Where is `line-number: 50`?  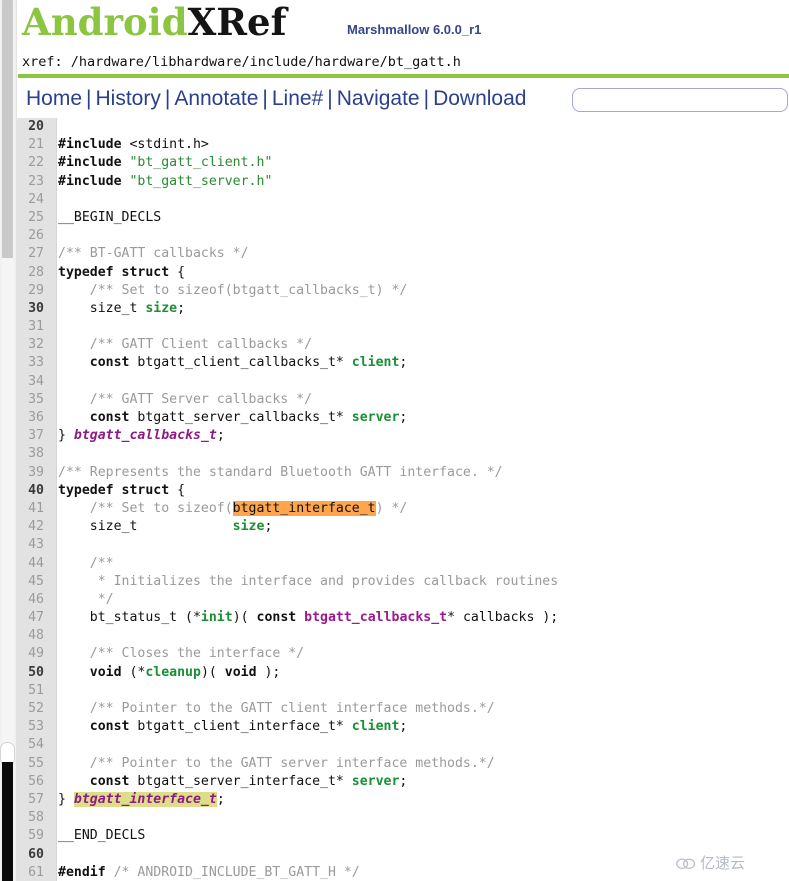 line-number: 50 is located at coordinates (33, 673).